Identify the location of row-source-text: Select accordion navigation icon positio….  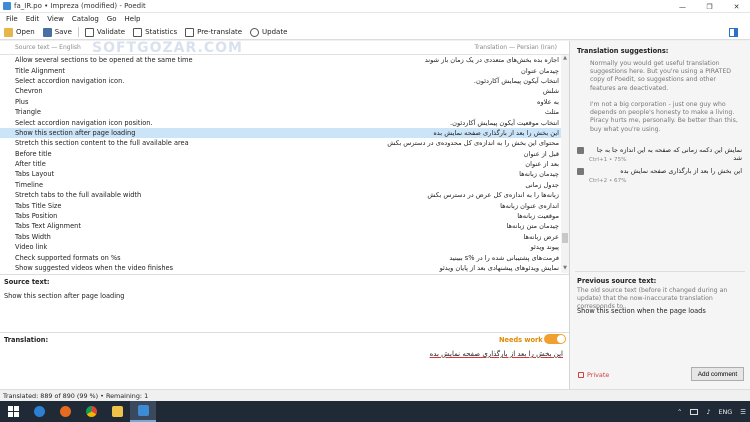
(84, 122).